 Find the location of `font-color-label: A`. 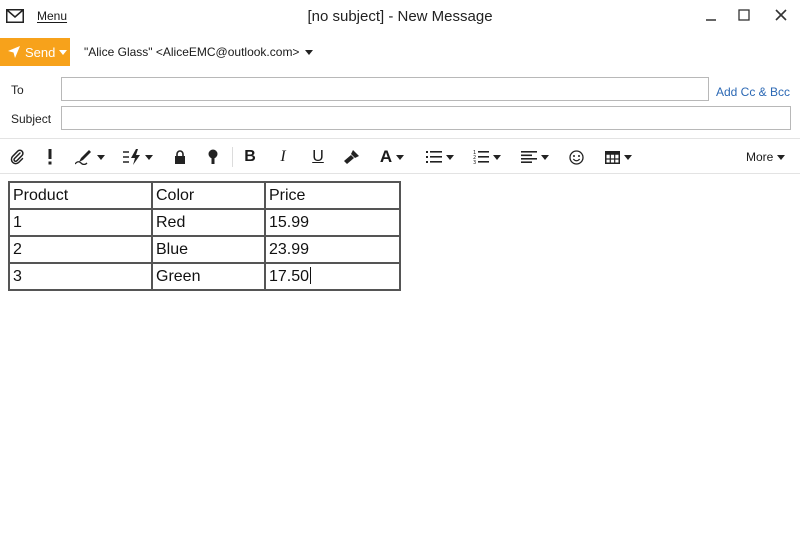

font-color-label: A is located at coordinates (386, 156).